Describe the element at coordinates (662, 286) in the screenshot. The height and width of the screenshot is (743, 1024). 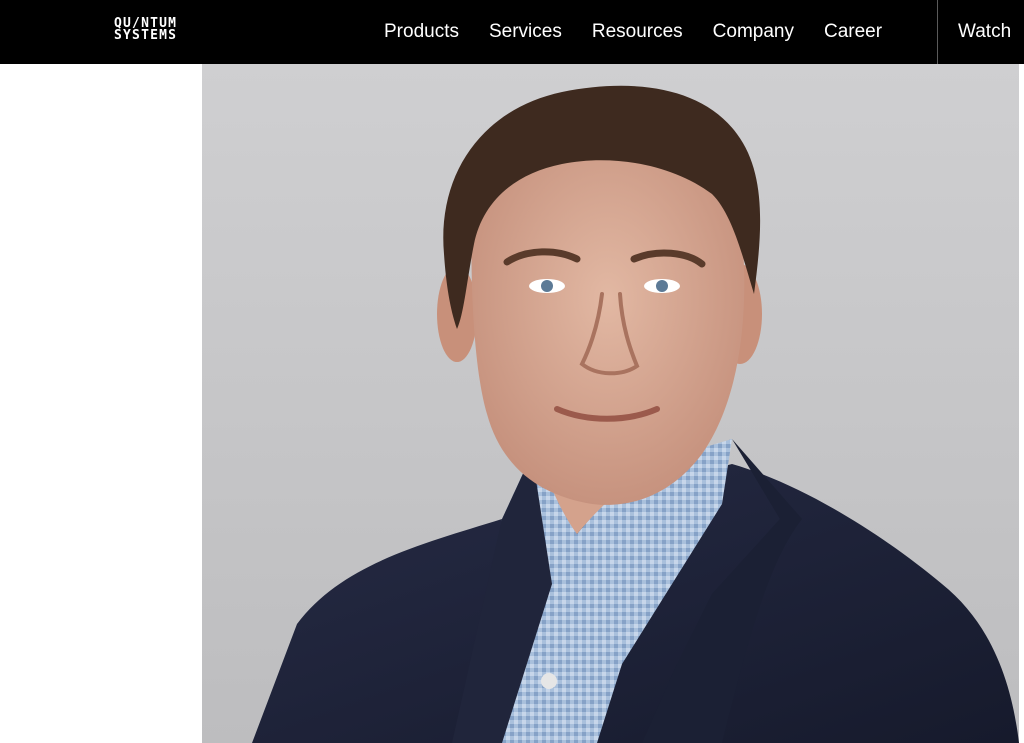
I see `right-iris` at that location.